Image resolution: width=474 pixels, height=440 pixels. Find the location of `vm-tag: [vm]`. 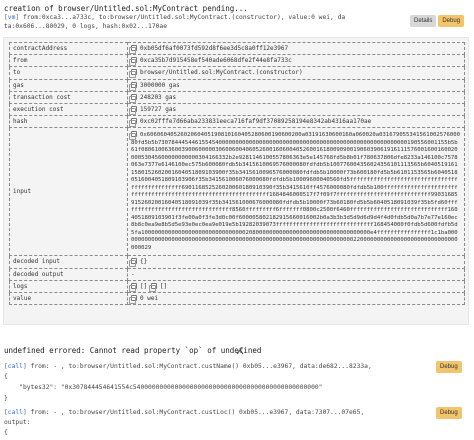

vm-tag: [vm] is located at coordinates (12, 17).